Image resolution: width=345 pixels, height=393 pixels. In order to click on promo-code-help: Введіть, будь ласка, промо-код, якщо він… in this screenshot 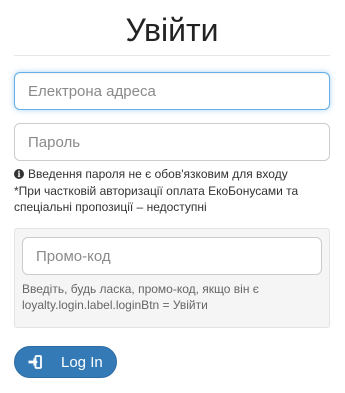, I will do `click(140, 297)`.